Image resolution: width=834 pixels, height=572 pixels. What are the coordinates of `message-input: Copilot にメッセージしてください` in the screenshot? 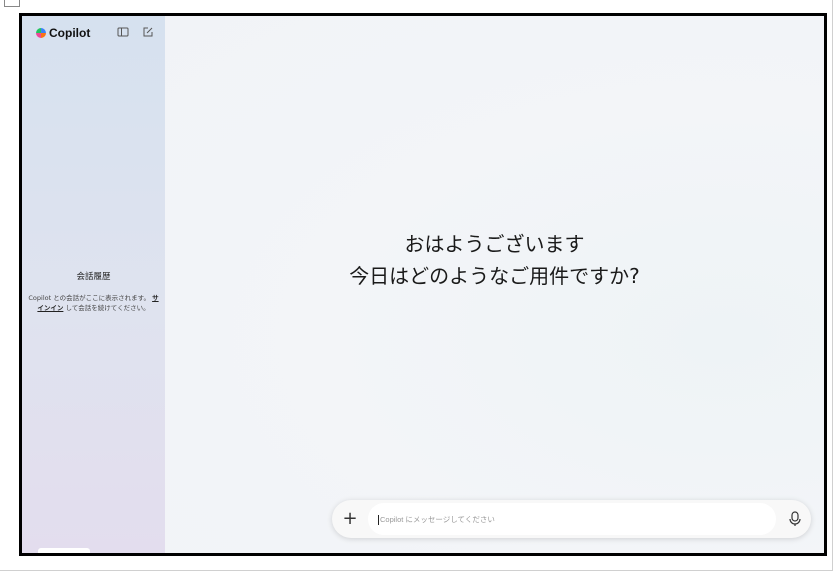 It's located at (572, 519).